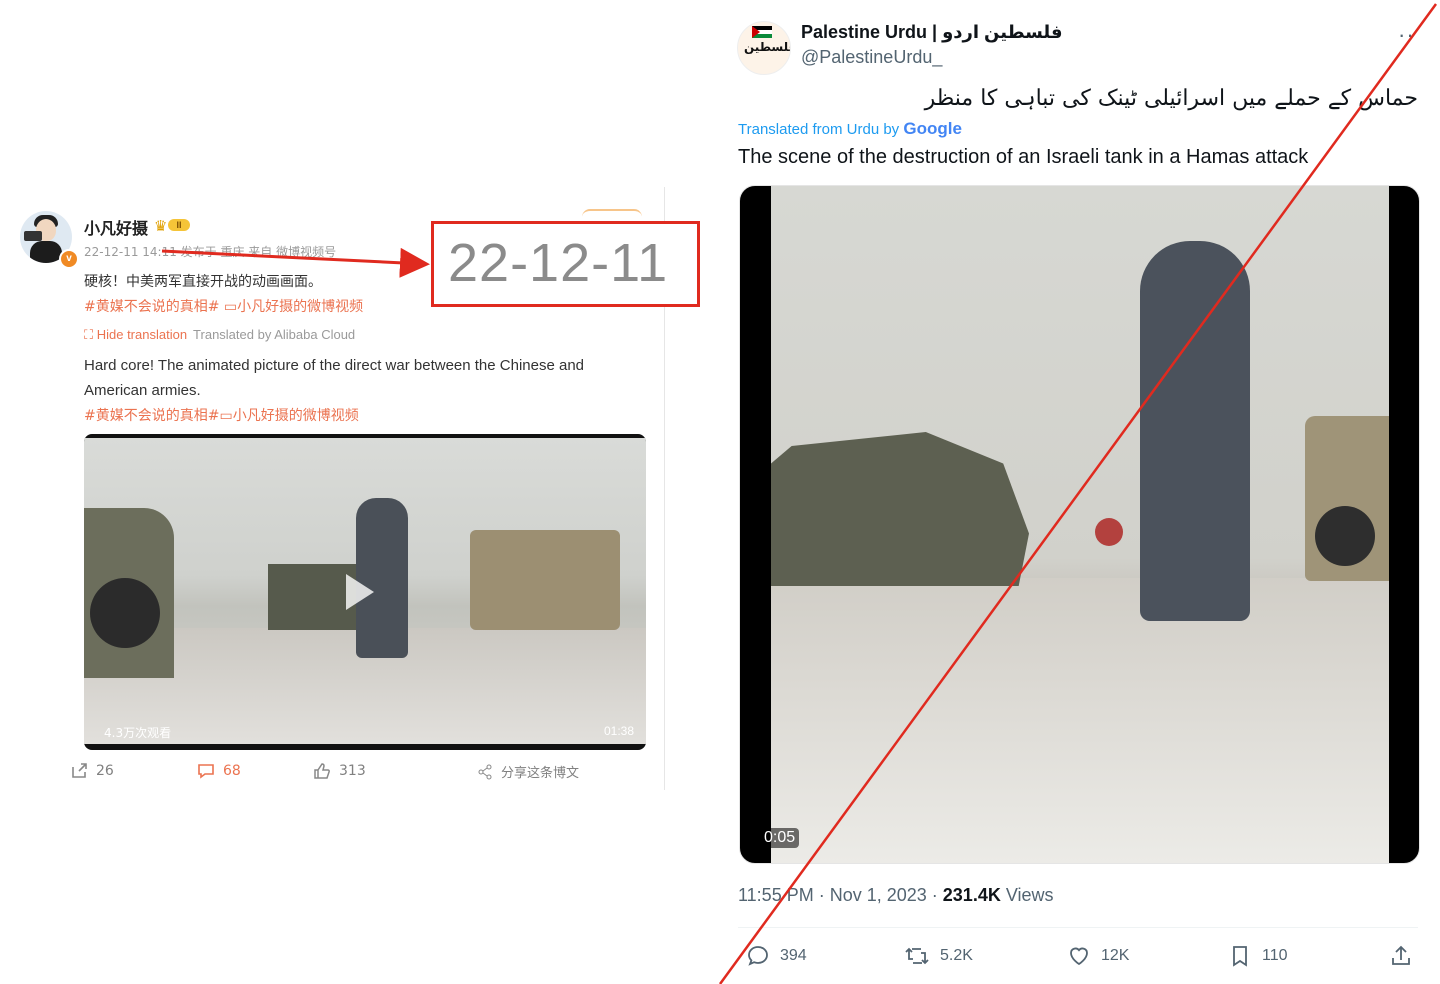 Image resolution: width=1440 pixels, height=984 pixels. I want to click on logo-icon: فلسطین, so click(767, 47).